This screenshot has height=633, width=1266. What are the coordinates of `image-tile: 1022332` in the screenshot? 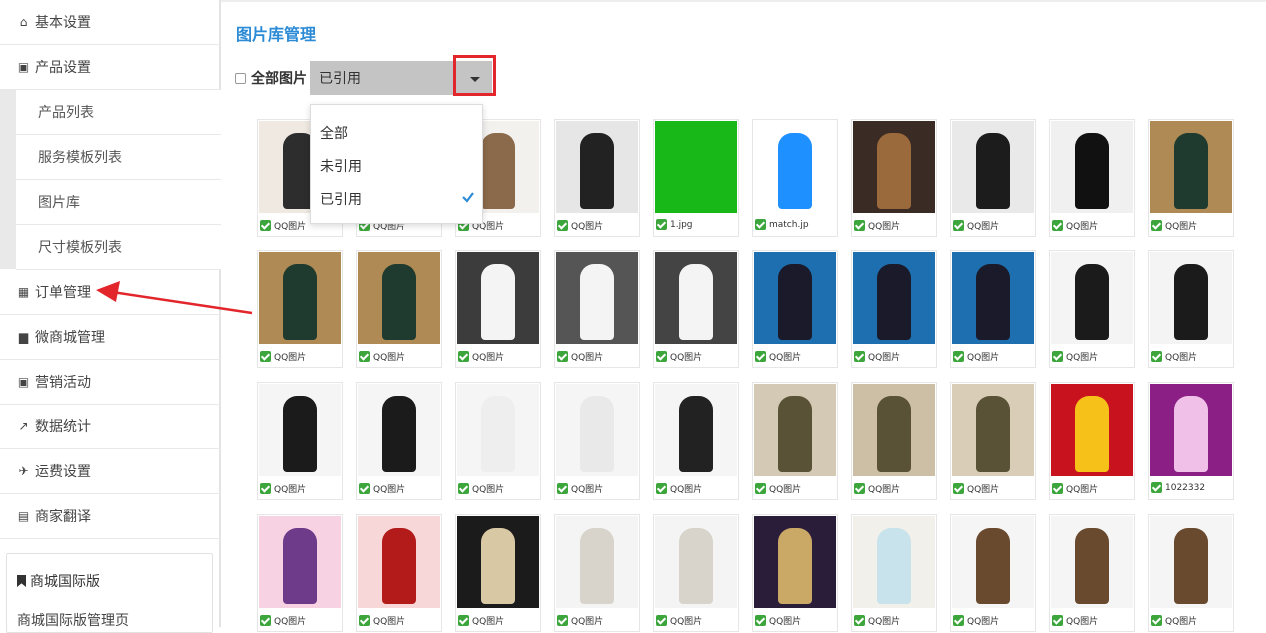 It's located at (1191, 441).